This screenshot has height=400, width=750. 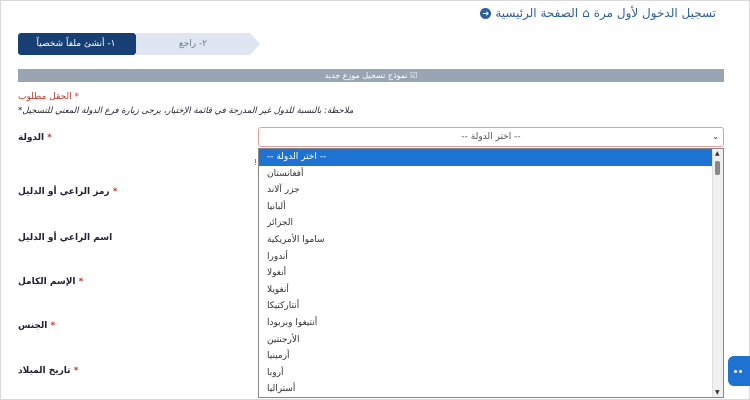 What do you see at coordinates (491, 240) in the screenshot?
I see `country-option: ساموا الأمريكية` at bounding box center [491, 240].